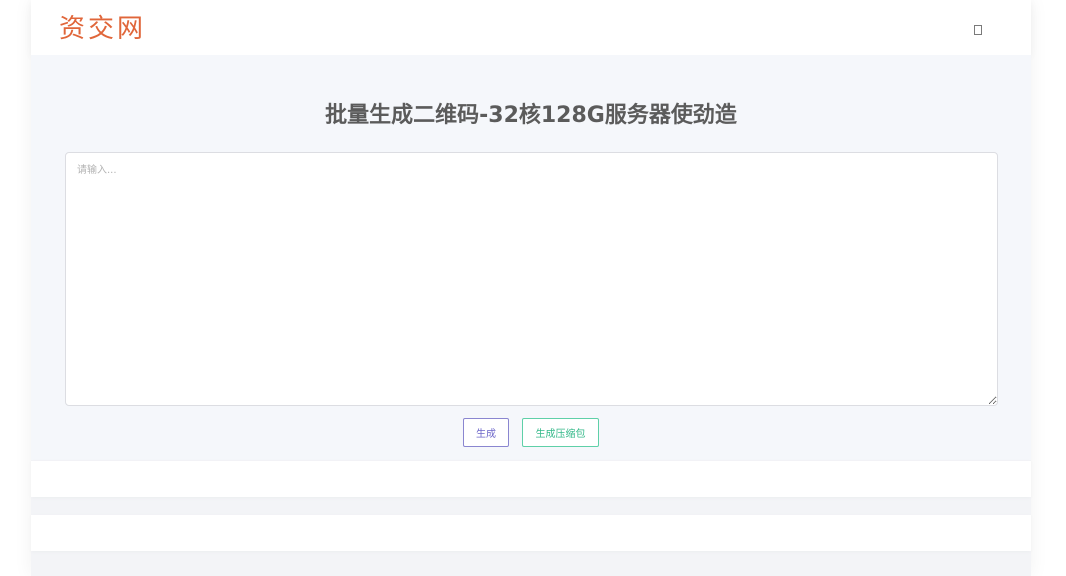  What do you see at coordinates (102, 26) in the screenshot?
I see `site-logo: 资交网` at bounding box center [102, 26].